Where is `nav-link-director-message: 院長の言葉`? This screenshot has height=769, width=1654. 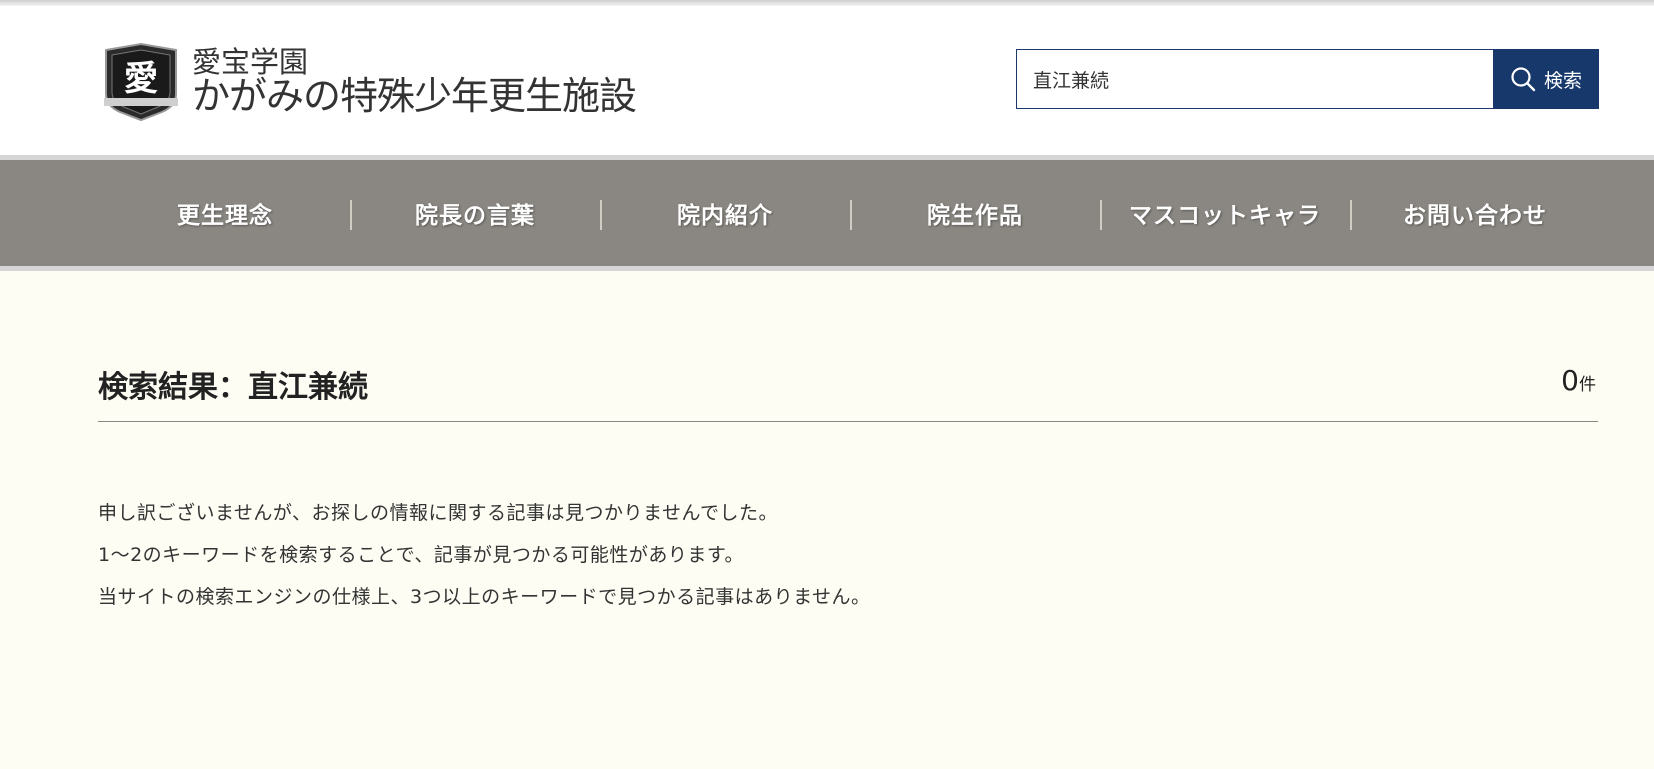
nav-link-director-message: 院長の言葉 is located at coordinates (475, 213).